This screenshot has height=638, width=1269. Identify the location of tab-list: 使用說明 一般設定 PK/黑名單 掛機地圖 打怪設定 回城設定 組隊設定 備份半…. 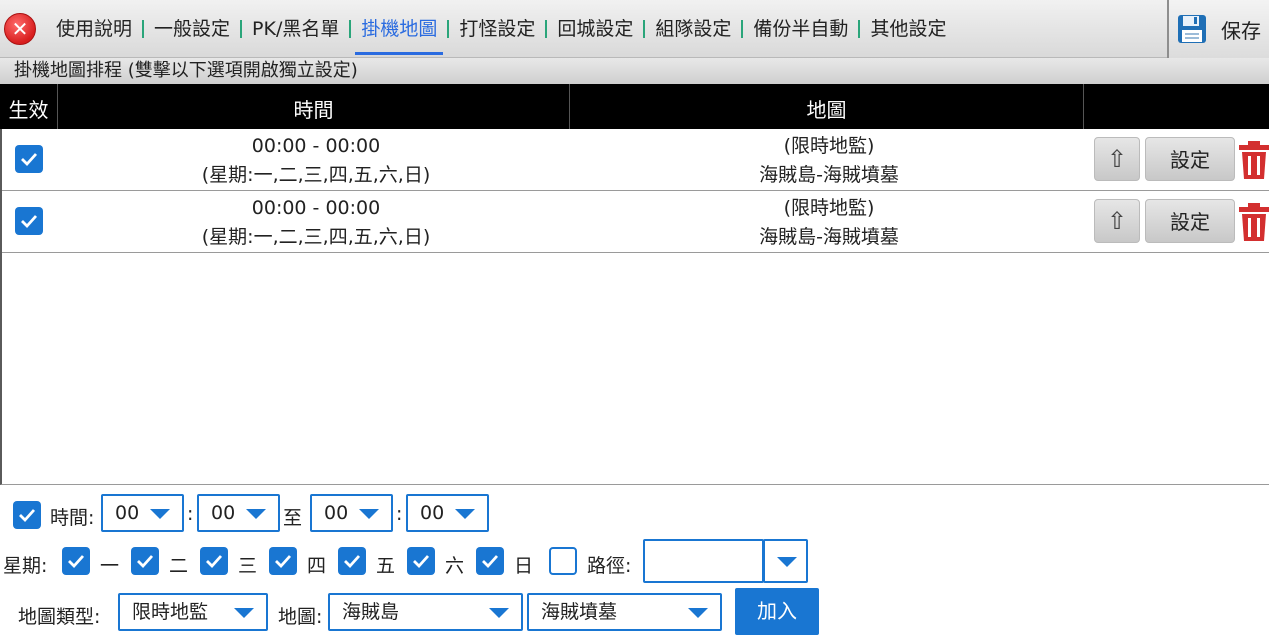
(501, 29).